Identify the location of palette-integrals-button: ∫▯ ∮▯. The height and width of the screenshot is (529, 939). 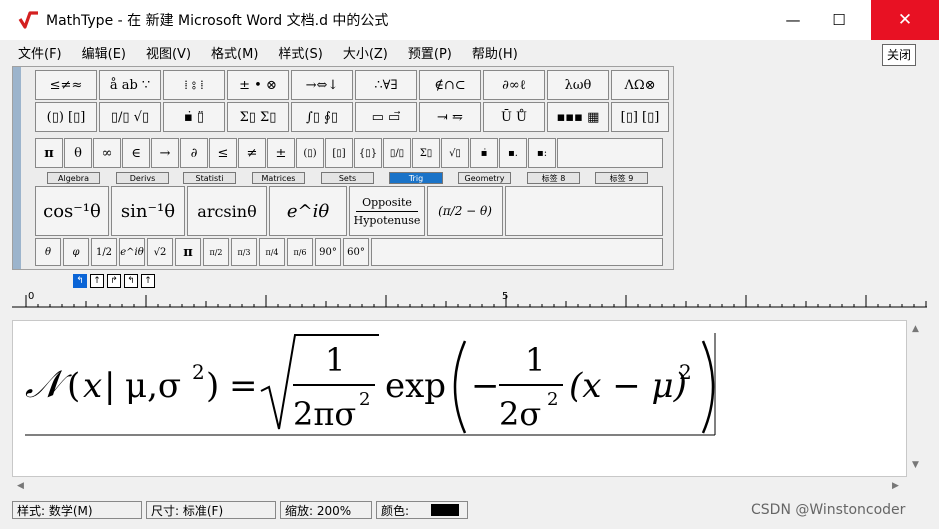
(322, 117).